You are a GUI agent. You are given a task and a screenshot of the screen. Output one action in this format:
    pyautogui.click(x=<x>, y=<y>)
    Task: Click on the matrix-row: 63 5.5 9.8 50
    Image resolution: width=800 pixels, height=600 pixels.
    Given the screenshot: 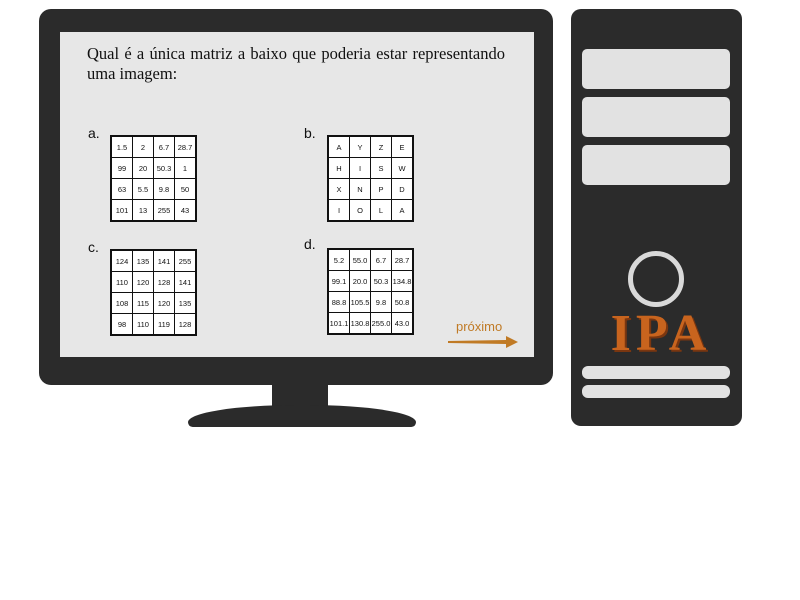 What is the action you would take?
    pyautogui.click(x=153, y=189)
    